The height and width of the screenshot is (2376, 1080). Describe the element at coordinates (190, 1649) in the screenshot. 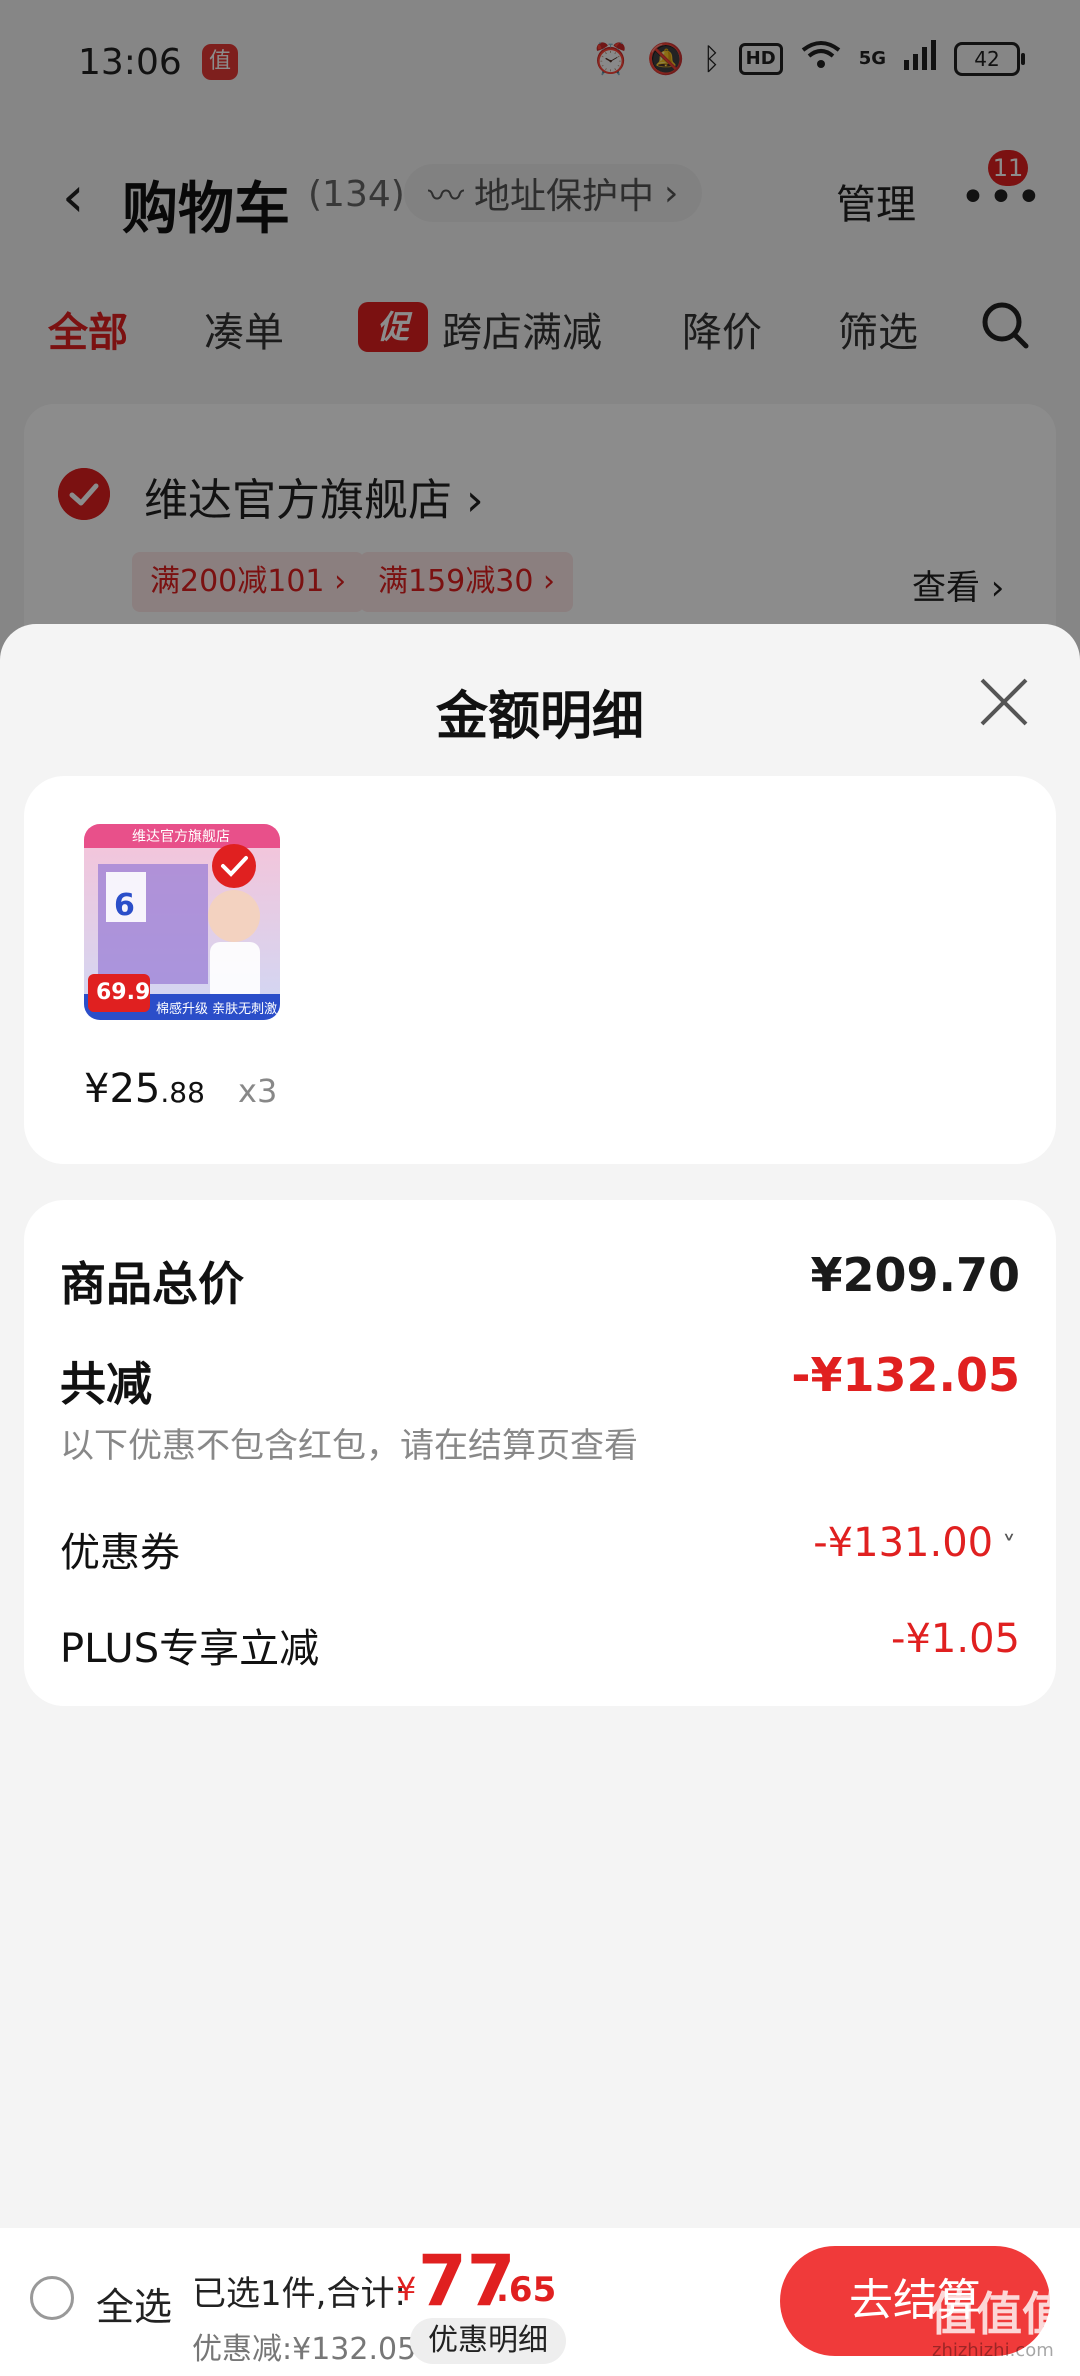

I see `plus-discount-label: PLUS专享立减` at that location.